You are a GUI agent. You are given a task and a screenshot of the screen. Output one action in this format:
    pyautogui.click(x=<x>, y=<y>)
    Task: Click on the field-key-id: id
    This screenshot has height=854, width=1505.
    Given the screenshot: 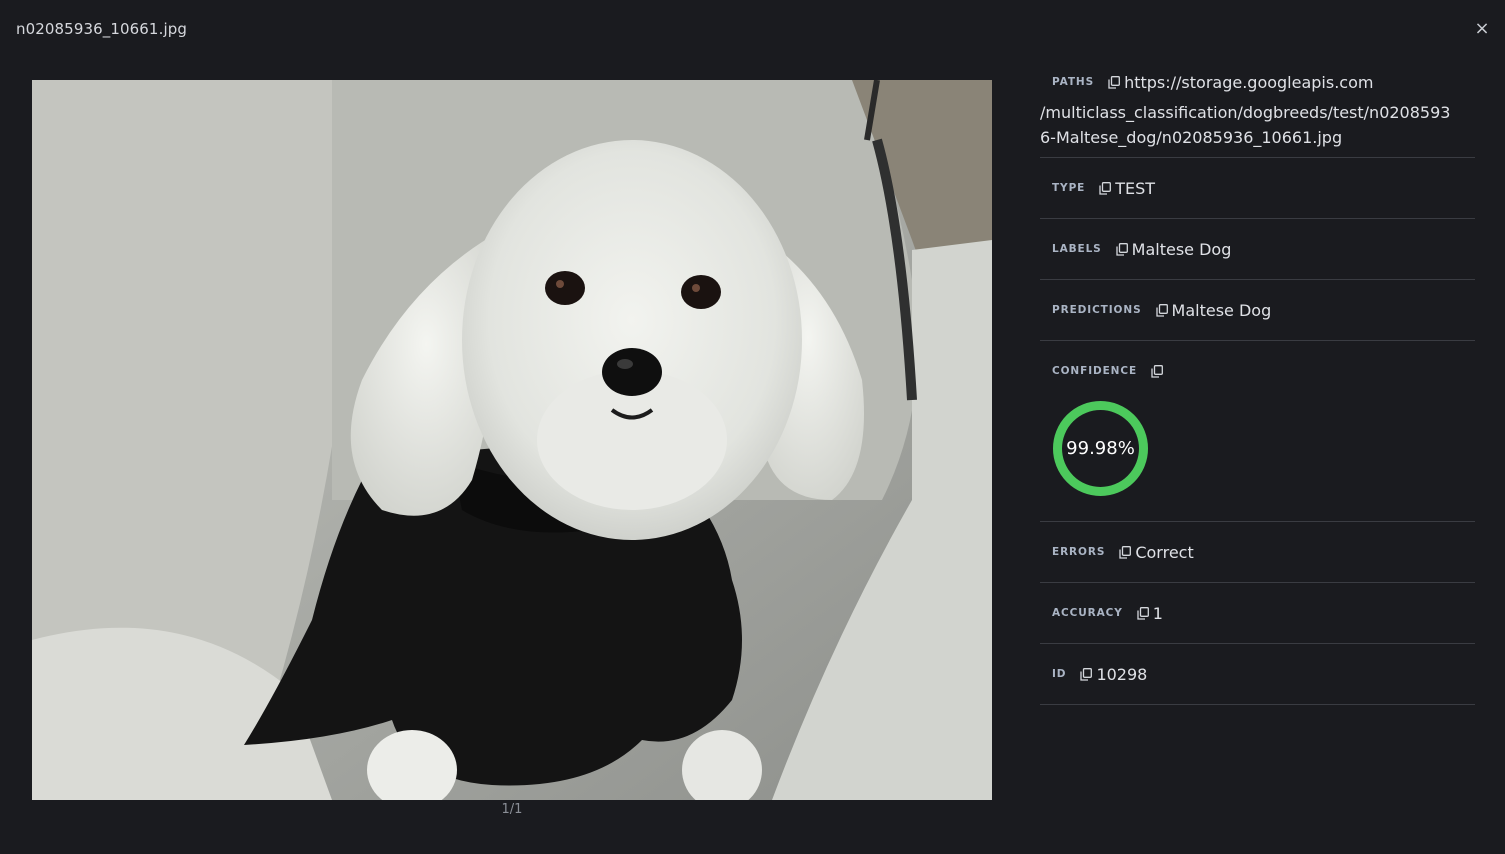 What is the action you would take?
    pyautogui.click(x=1059, y=674)
    